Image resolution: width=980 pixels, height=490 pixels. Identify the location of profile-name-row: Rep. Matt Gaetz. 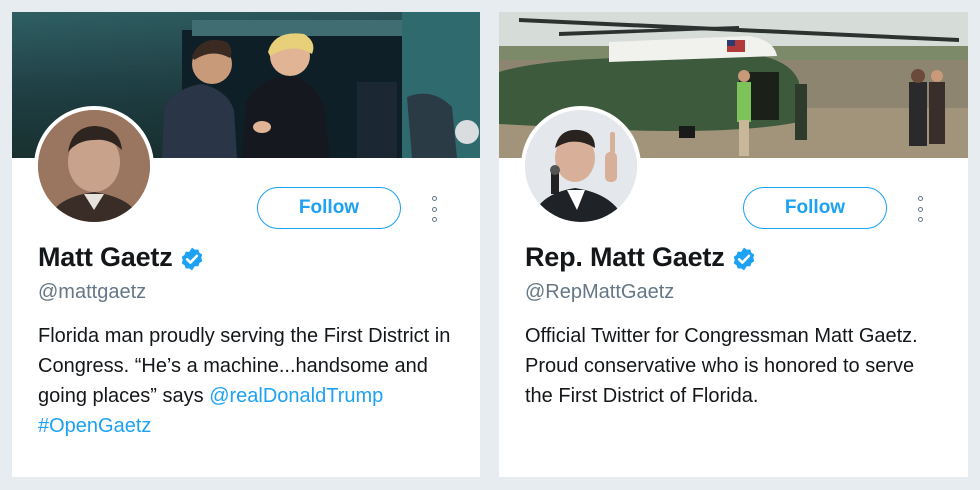
(641, 257).